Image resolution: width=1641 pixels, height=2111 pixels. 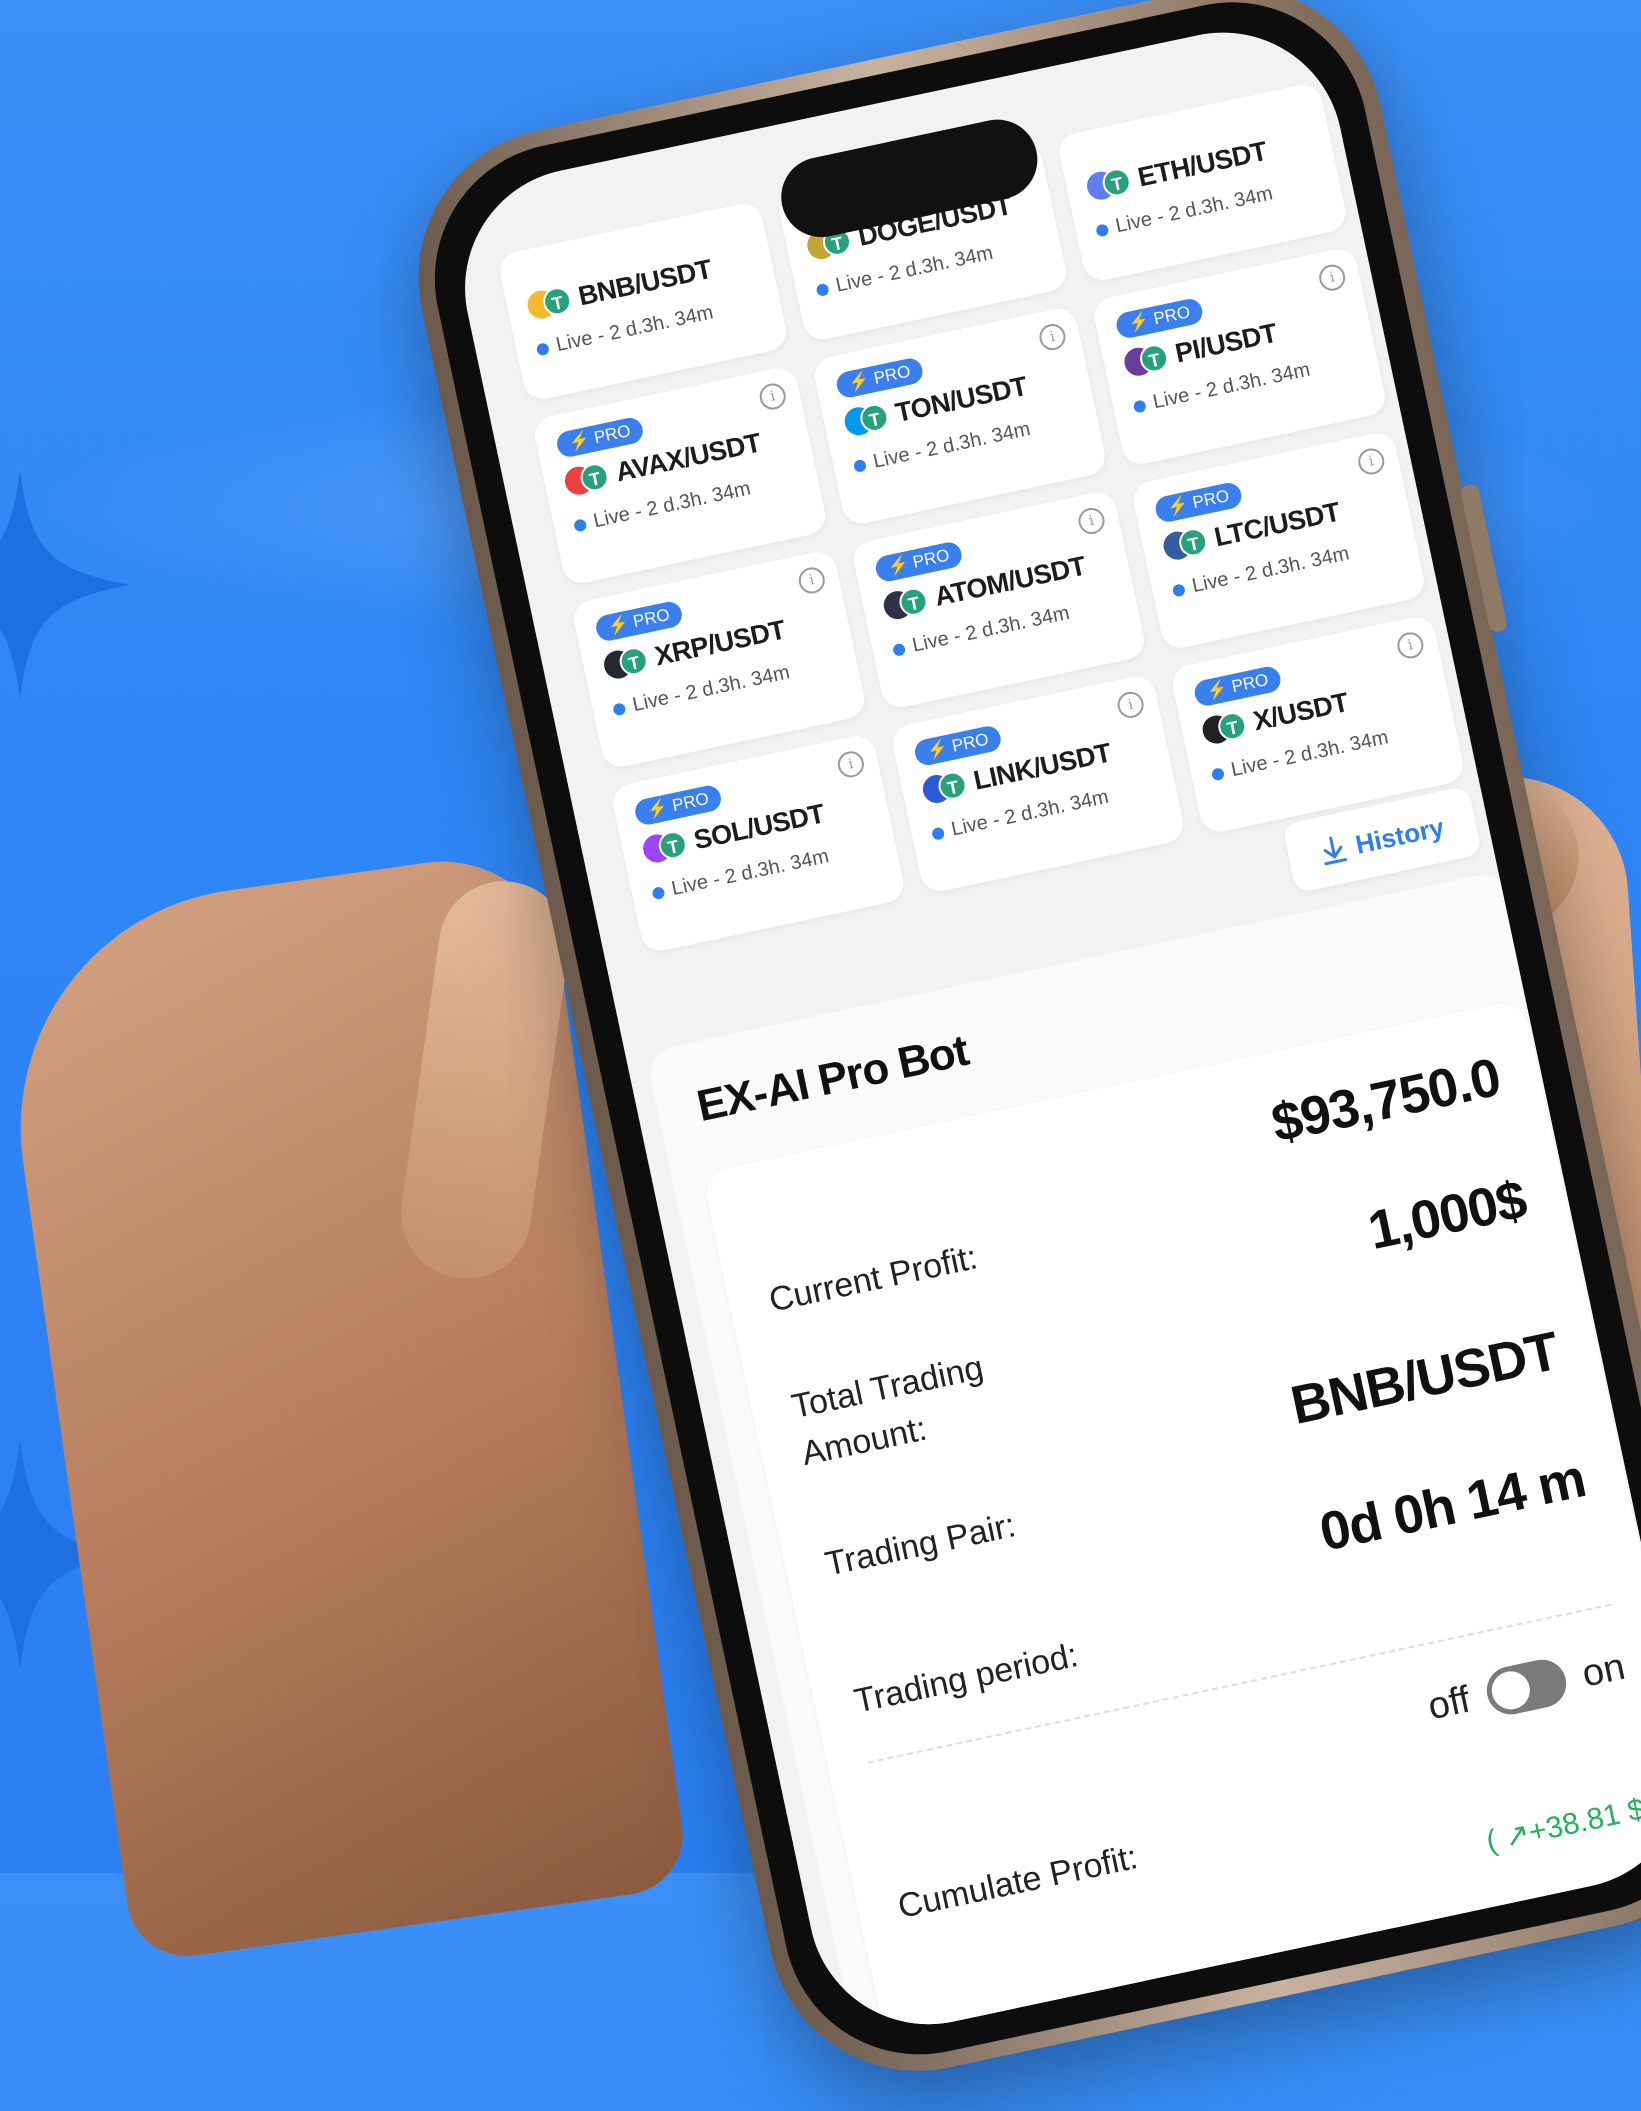 I want to click on pair-card: i ⚡ PRO T XRP/USDT Live - 2 d.3h. 34m, so click(x=719, y=659).